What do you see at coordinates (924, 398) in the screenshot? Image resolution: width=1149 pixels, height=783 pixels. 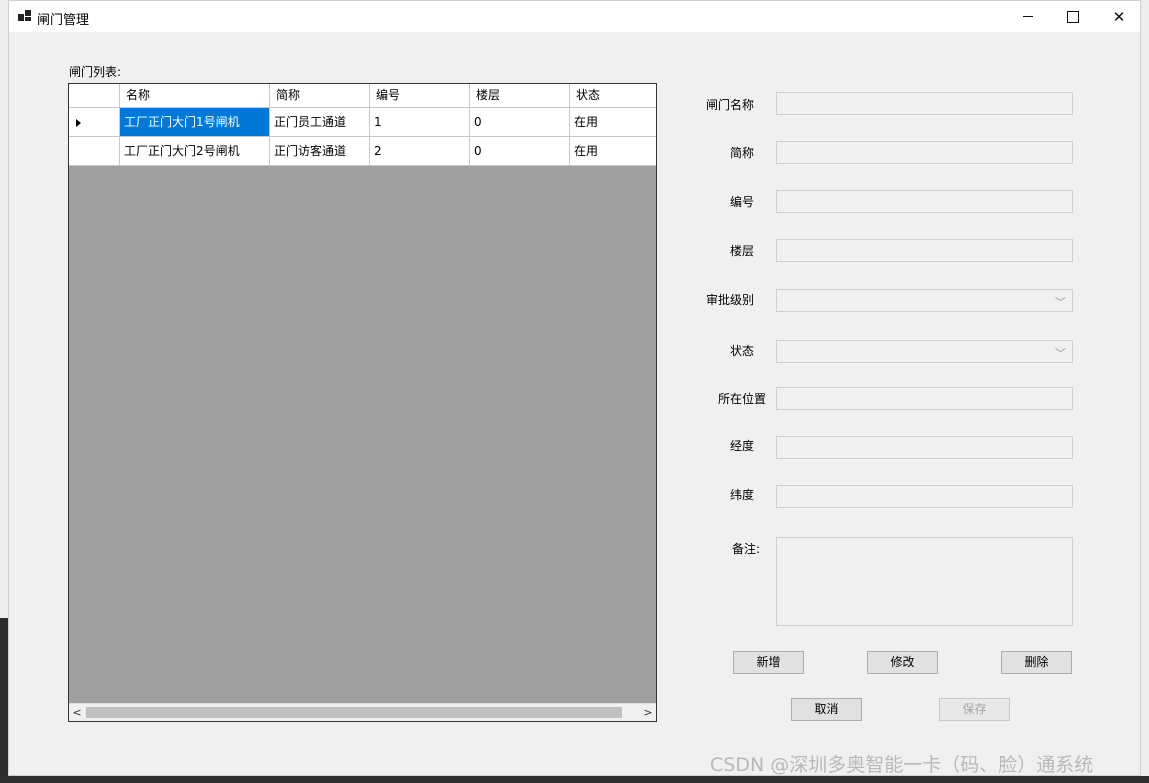 I see `location-input` at bounding box center [924, 398].